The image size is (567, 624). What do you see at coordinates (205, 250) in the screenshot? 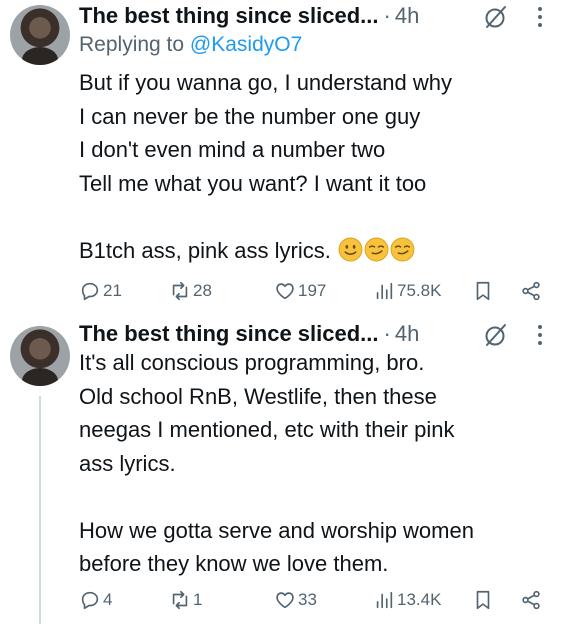
I see `text-line: B1tch ass, pink ass lyrics.` at bounding box center [205, 250].